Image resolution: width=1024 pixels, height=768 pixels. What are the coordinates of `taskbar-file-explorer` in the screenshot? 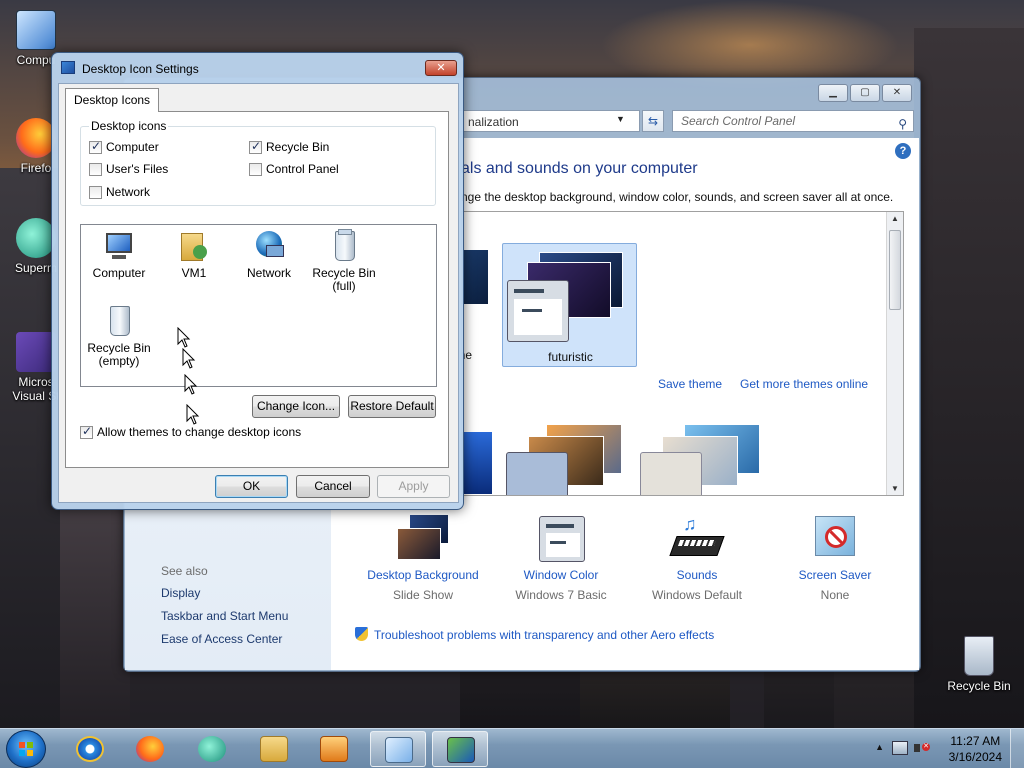 It's located at (274, 749).